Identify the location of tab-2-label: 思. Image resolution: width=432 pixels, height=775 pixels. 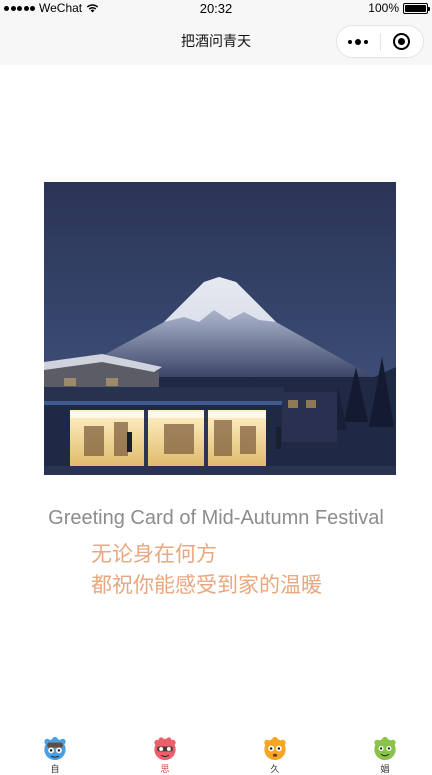
(165, 769).